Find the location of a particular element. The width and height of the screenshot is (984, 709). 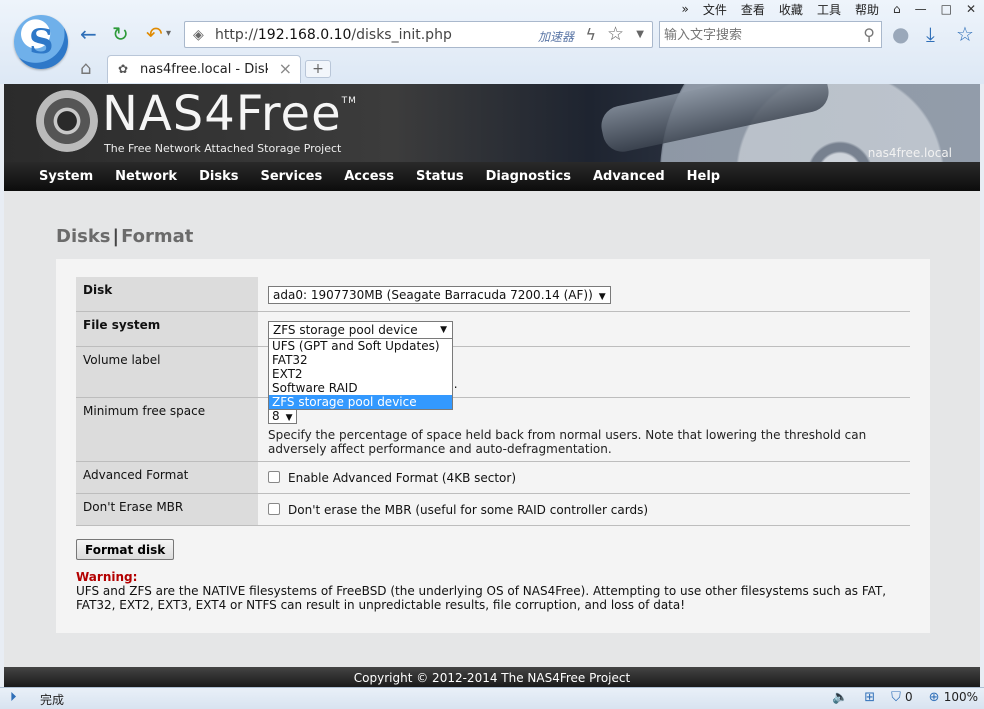

volume-label-row: Volume label m. is located at coordinates (493, 372).